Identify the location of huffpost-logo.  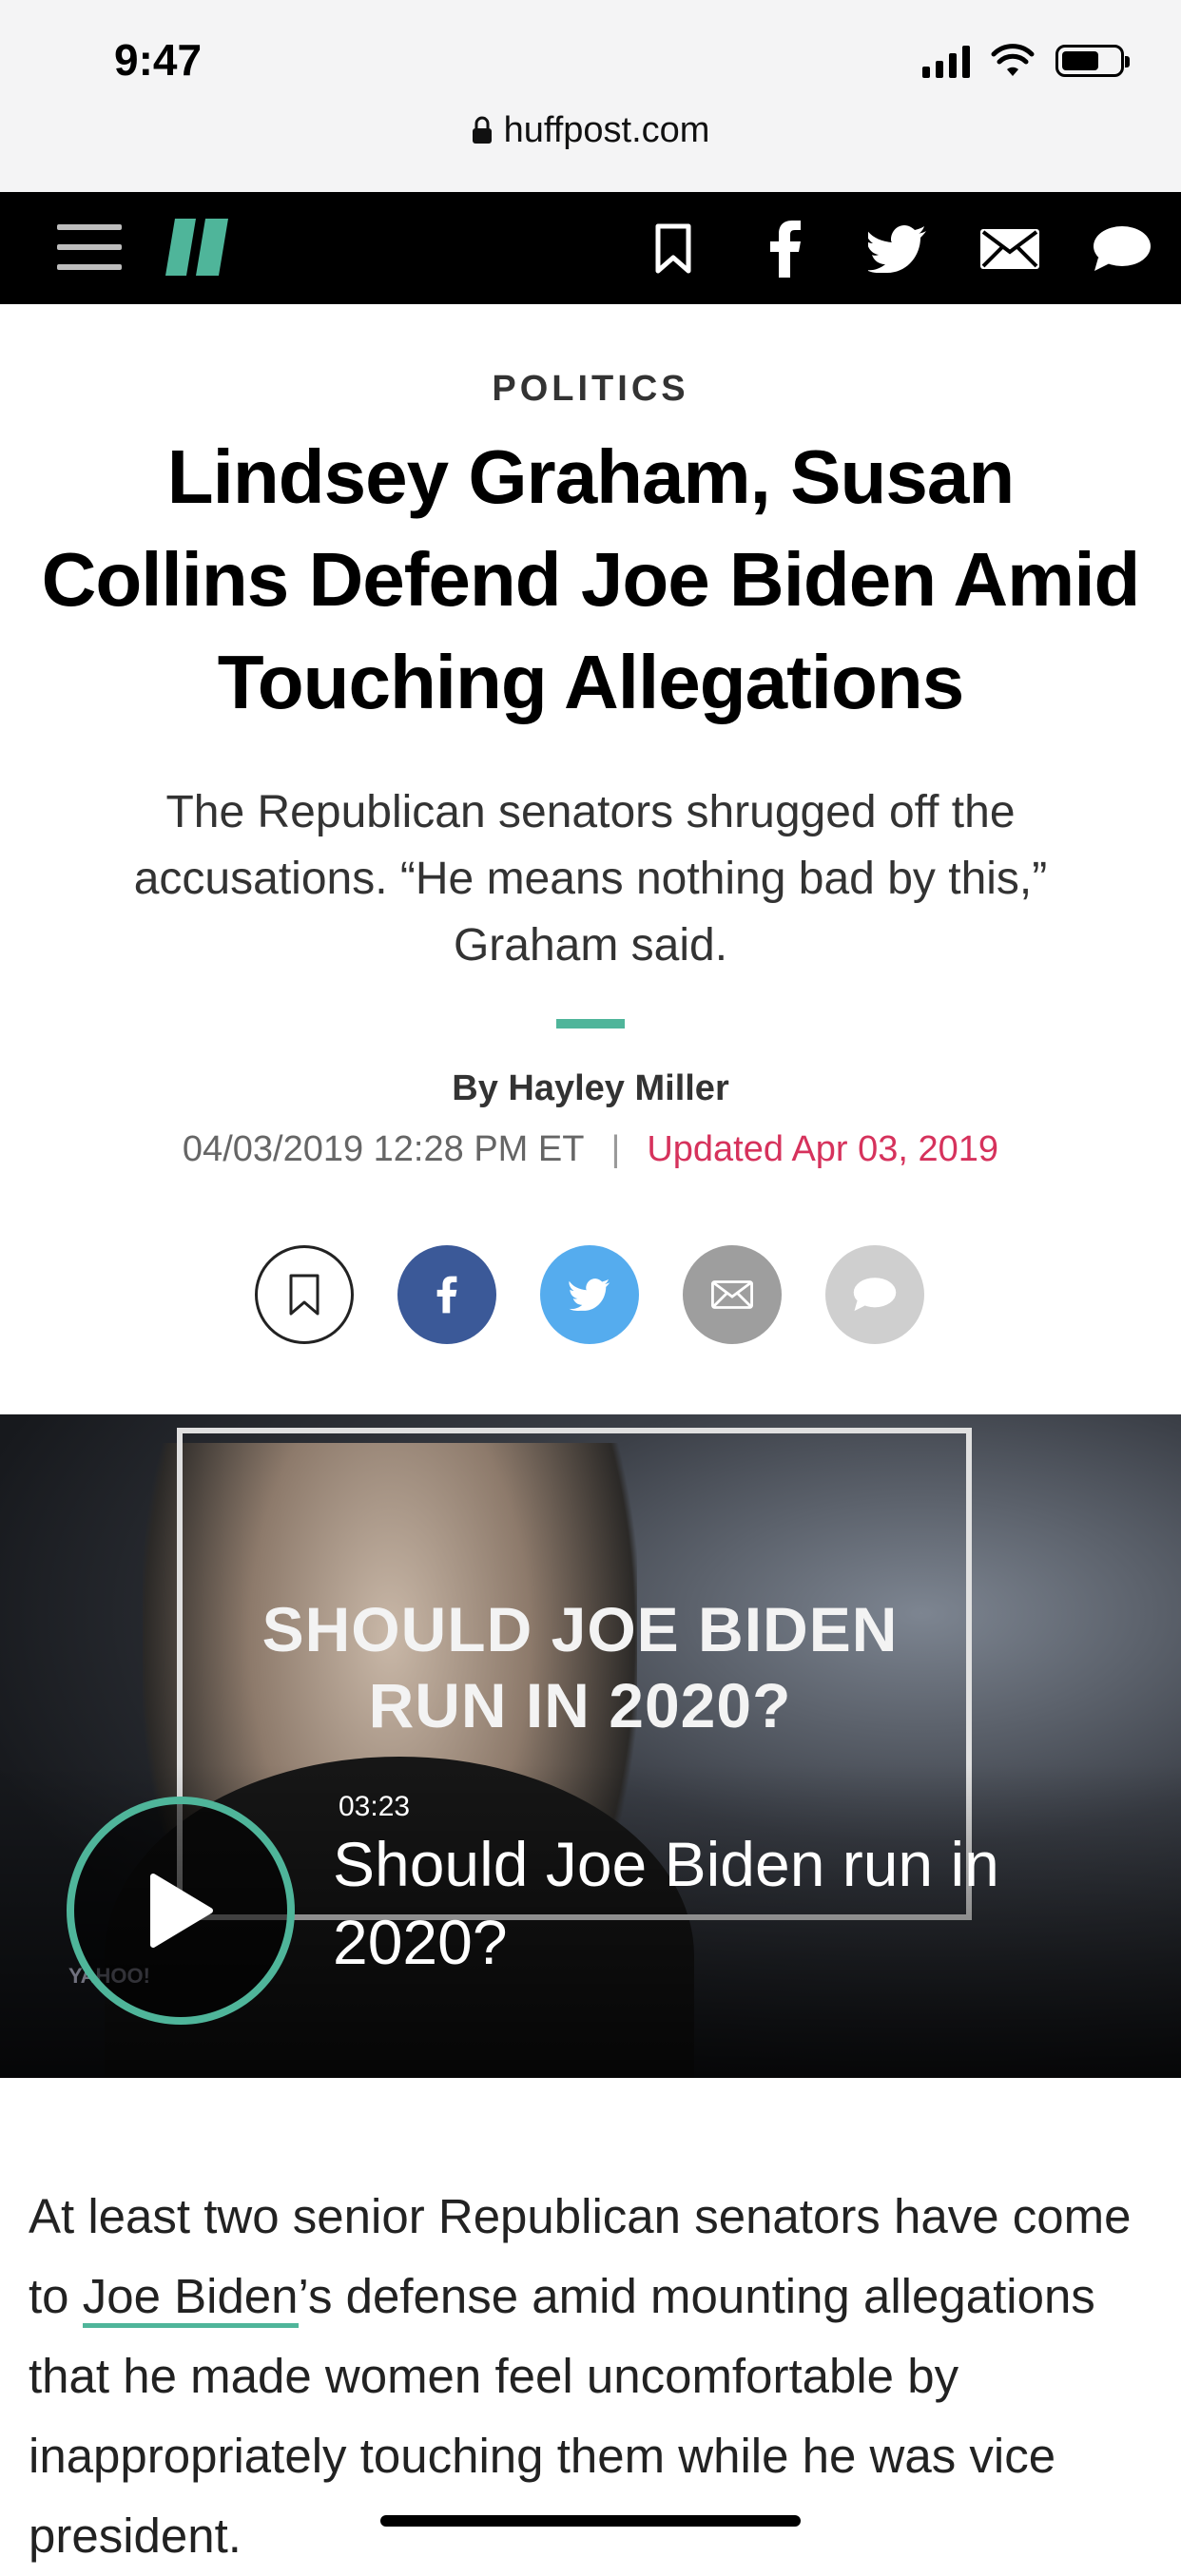
(196, 247).